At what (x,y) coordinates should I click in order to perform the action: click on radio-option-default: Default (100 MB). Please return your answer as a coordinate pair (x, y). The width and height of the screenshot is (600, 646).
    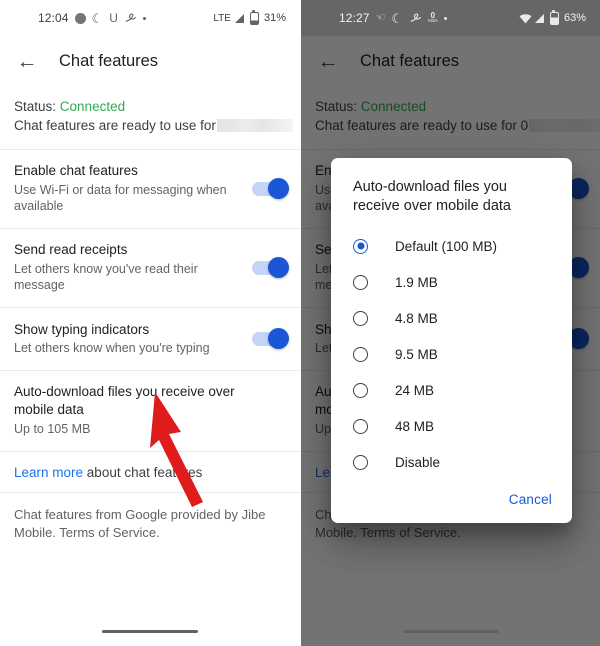
    Looking at the image, I should click on (451, 246).